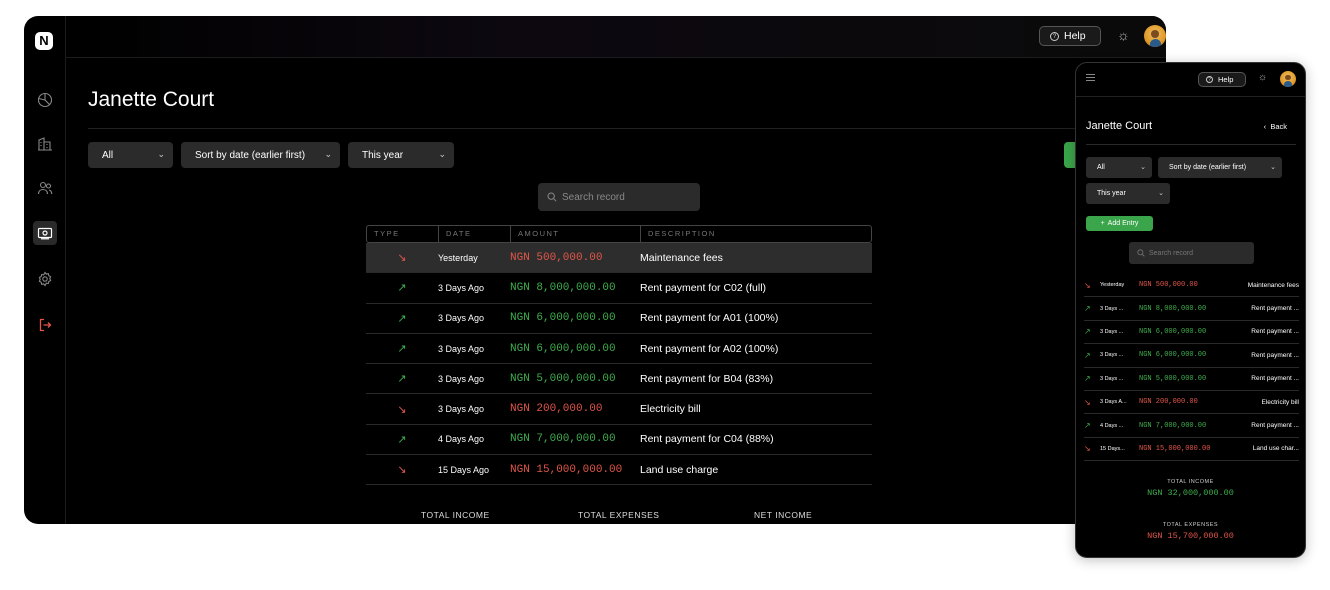 Image resolution: width=1330 pixels, height=590 pixels. What do you see at coordinates (403, 234) in the screenshot?
I see `header-type: TYPE` at bounding box center [403, 234].